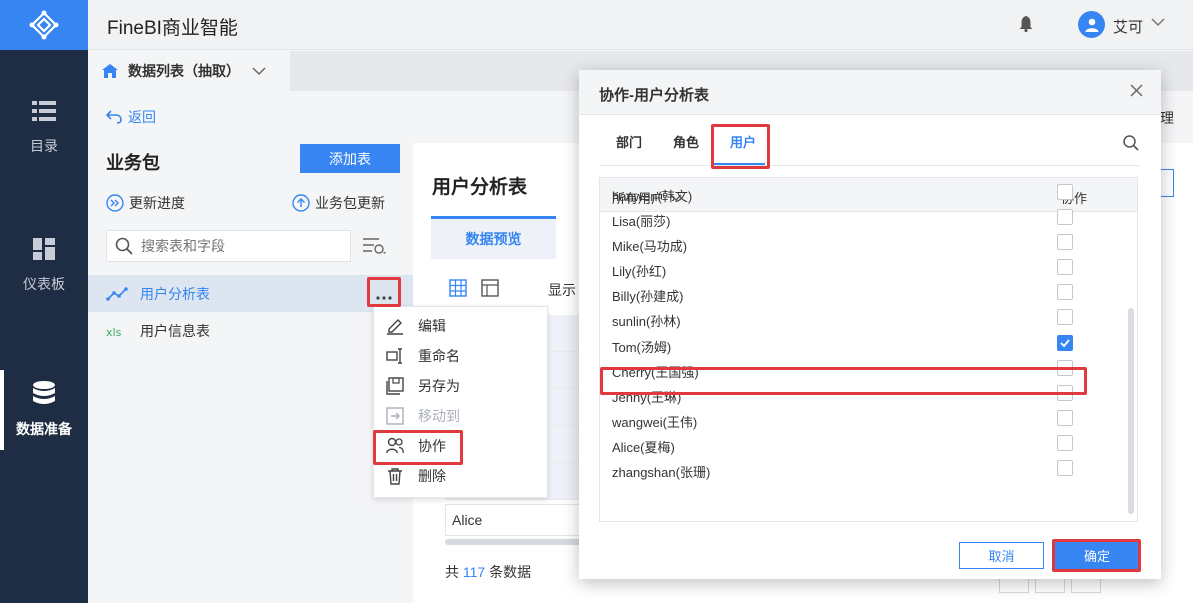 The width and height of the screenshot is (1193, 603). Describe the element at coordinates (1167, 118) in the screenshot. I see `right-edge-text: 理` at that location.